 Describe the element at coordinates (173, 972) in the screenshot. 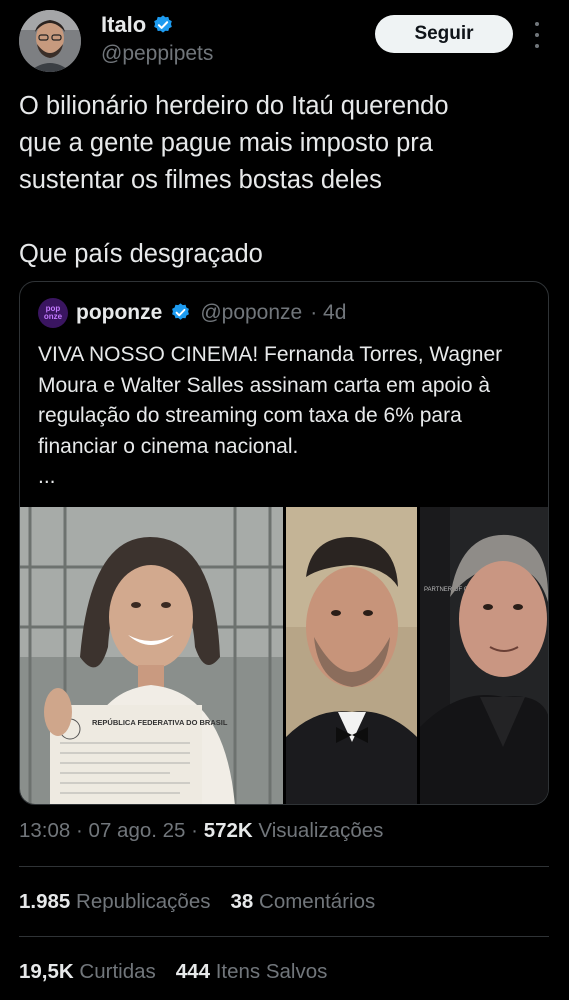

I see `engagement-row-2: 19,5K Curtidas 444 Itens Salvos` at that location.